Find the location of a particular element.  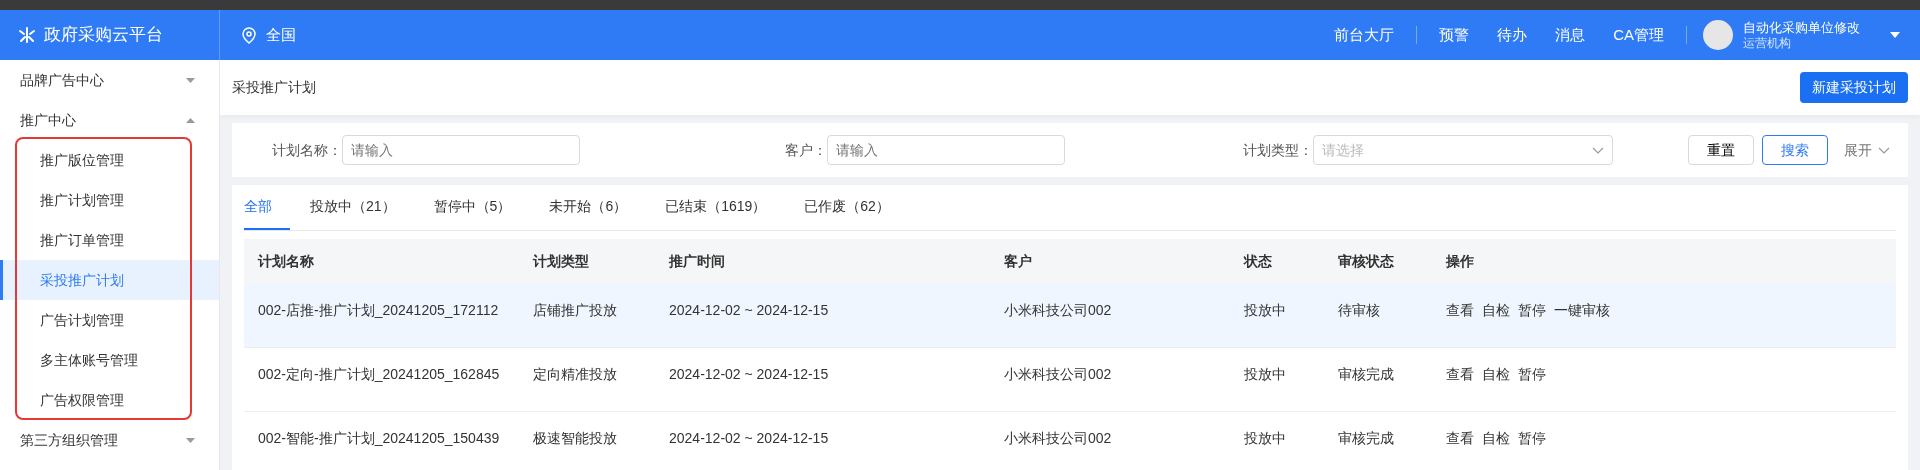

column-header: 客户 is located at coordinates (1018, 261).